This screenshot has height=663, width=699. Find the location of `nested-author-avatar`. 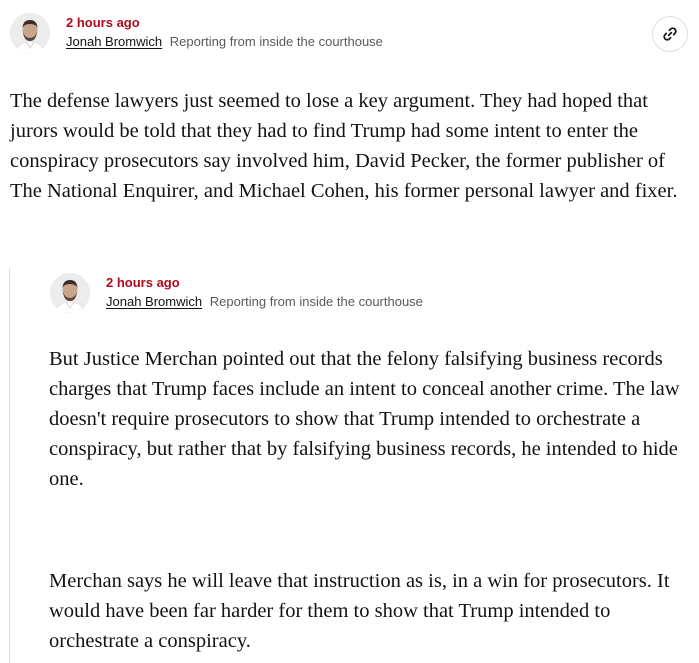

nested-author-avatar is located at coordinates (70, 293).